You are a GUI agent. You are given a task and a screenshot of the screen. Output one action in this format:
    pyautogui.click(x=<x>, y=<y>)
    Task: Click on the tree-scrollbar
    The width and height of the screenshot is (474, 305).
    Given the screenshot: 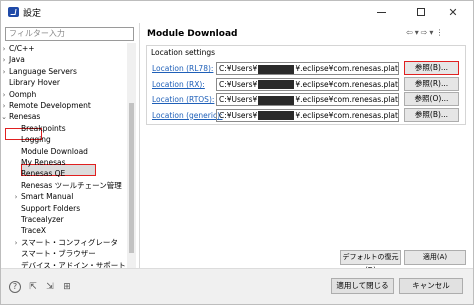 What is the action you would take?
    pyautogui.click(x=131, y=155)
    